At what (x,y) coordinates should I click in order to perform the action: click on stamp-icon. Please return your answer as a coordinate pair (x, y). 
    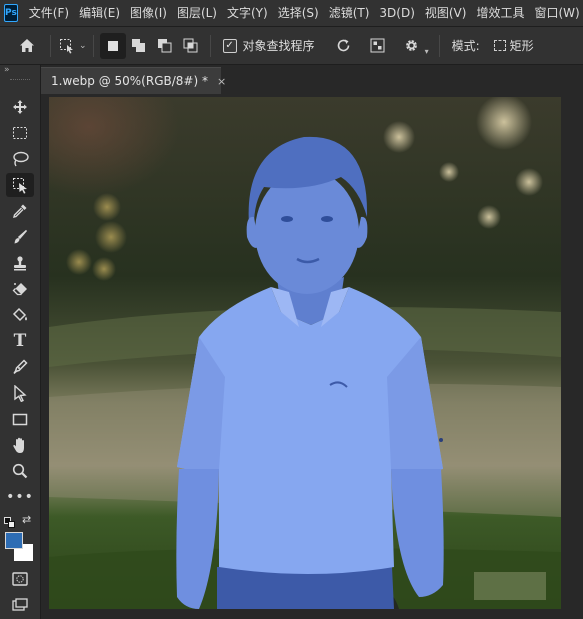
    Looking at the image, I should click on (20, 263).